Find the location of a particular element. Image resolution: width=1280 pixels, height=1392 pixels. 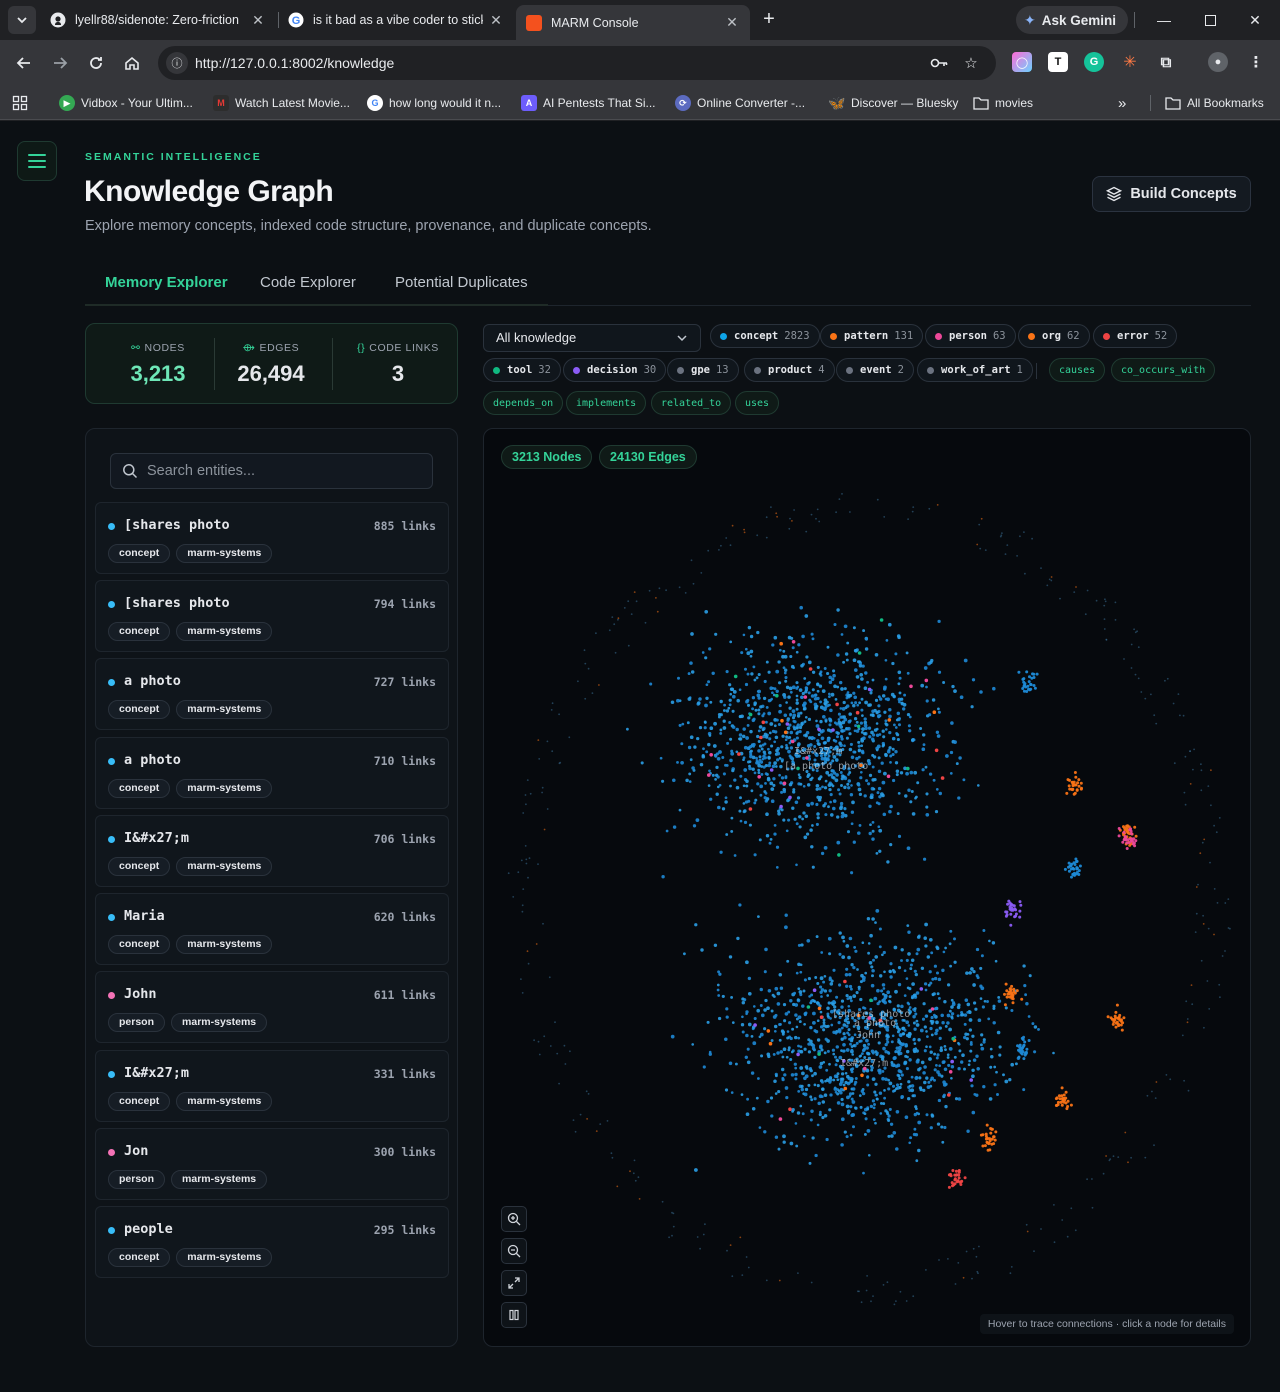

more-bookmarks-chevron-icon: » is located at coordinates (1122, 103).